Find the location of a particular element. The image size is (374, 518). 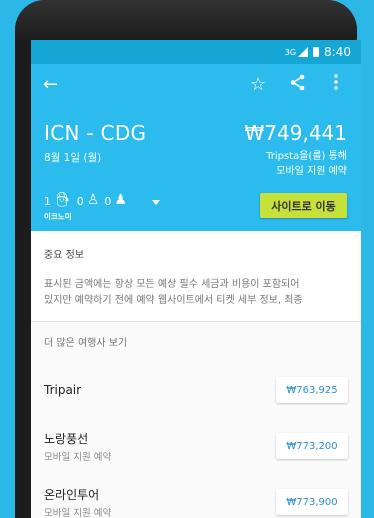

provider-line: Tripsta을(를) 통해 is located at coordinates (306, 156).